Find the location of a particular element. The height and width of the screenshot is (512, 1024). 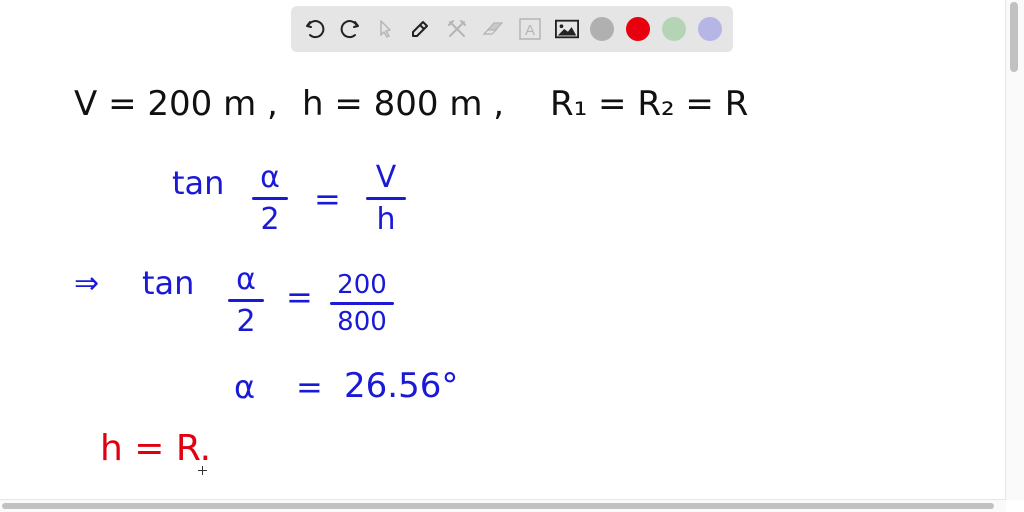

select-button is located at coordinates (385, 29).